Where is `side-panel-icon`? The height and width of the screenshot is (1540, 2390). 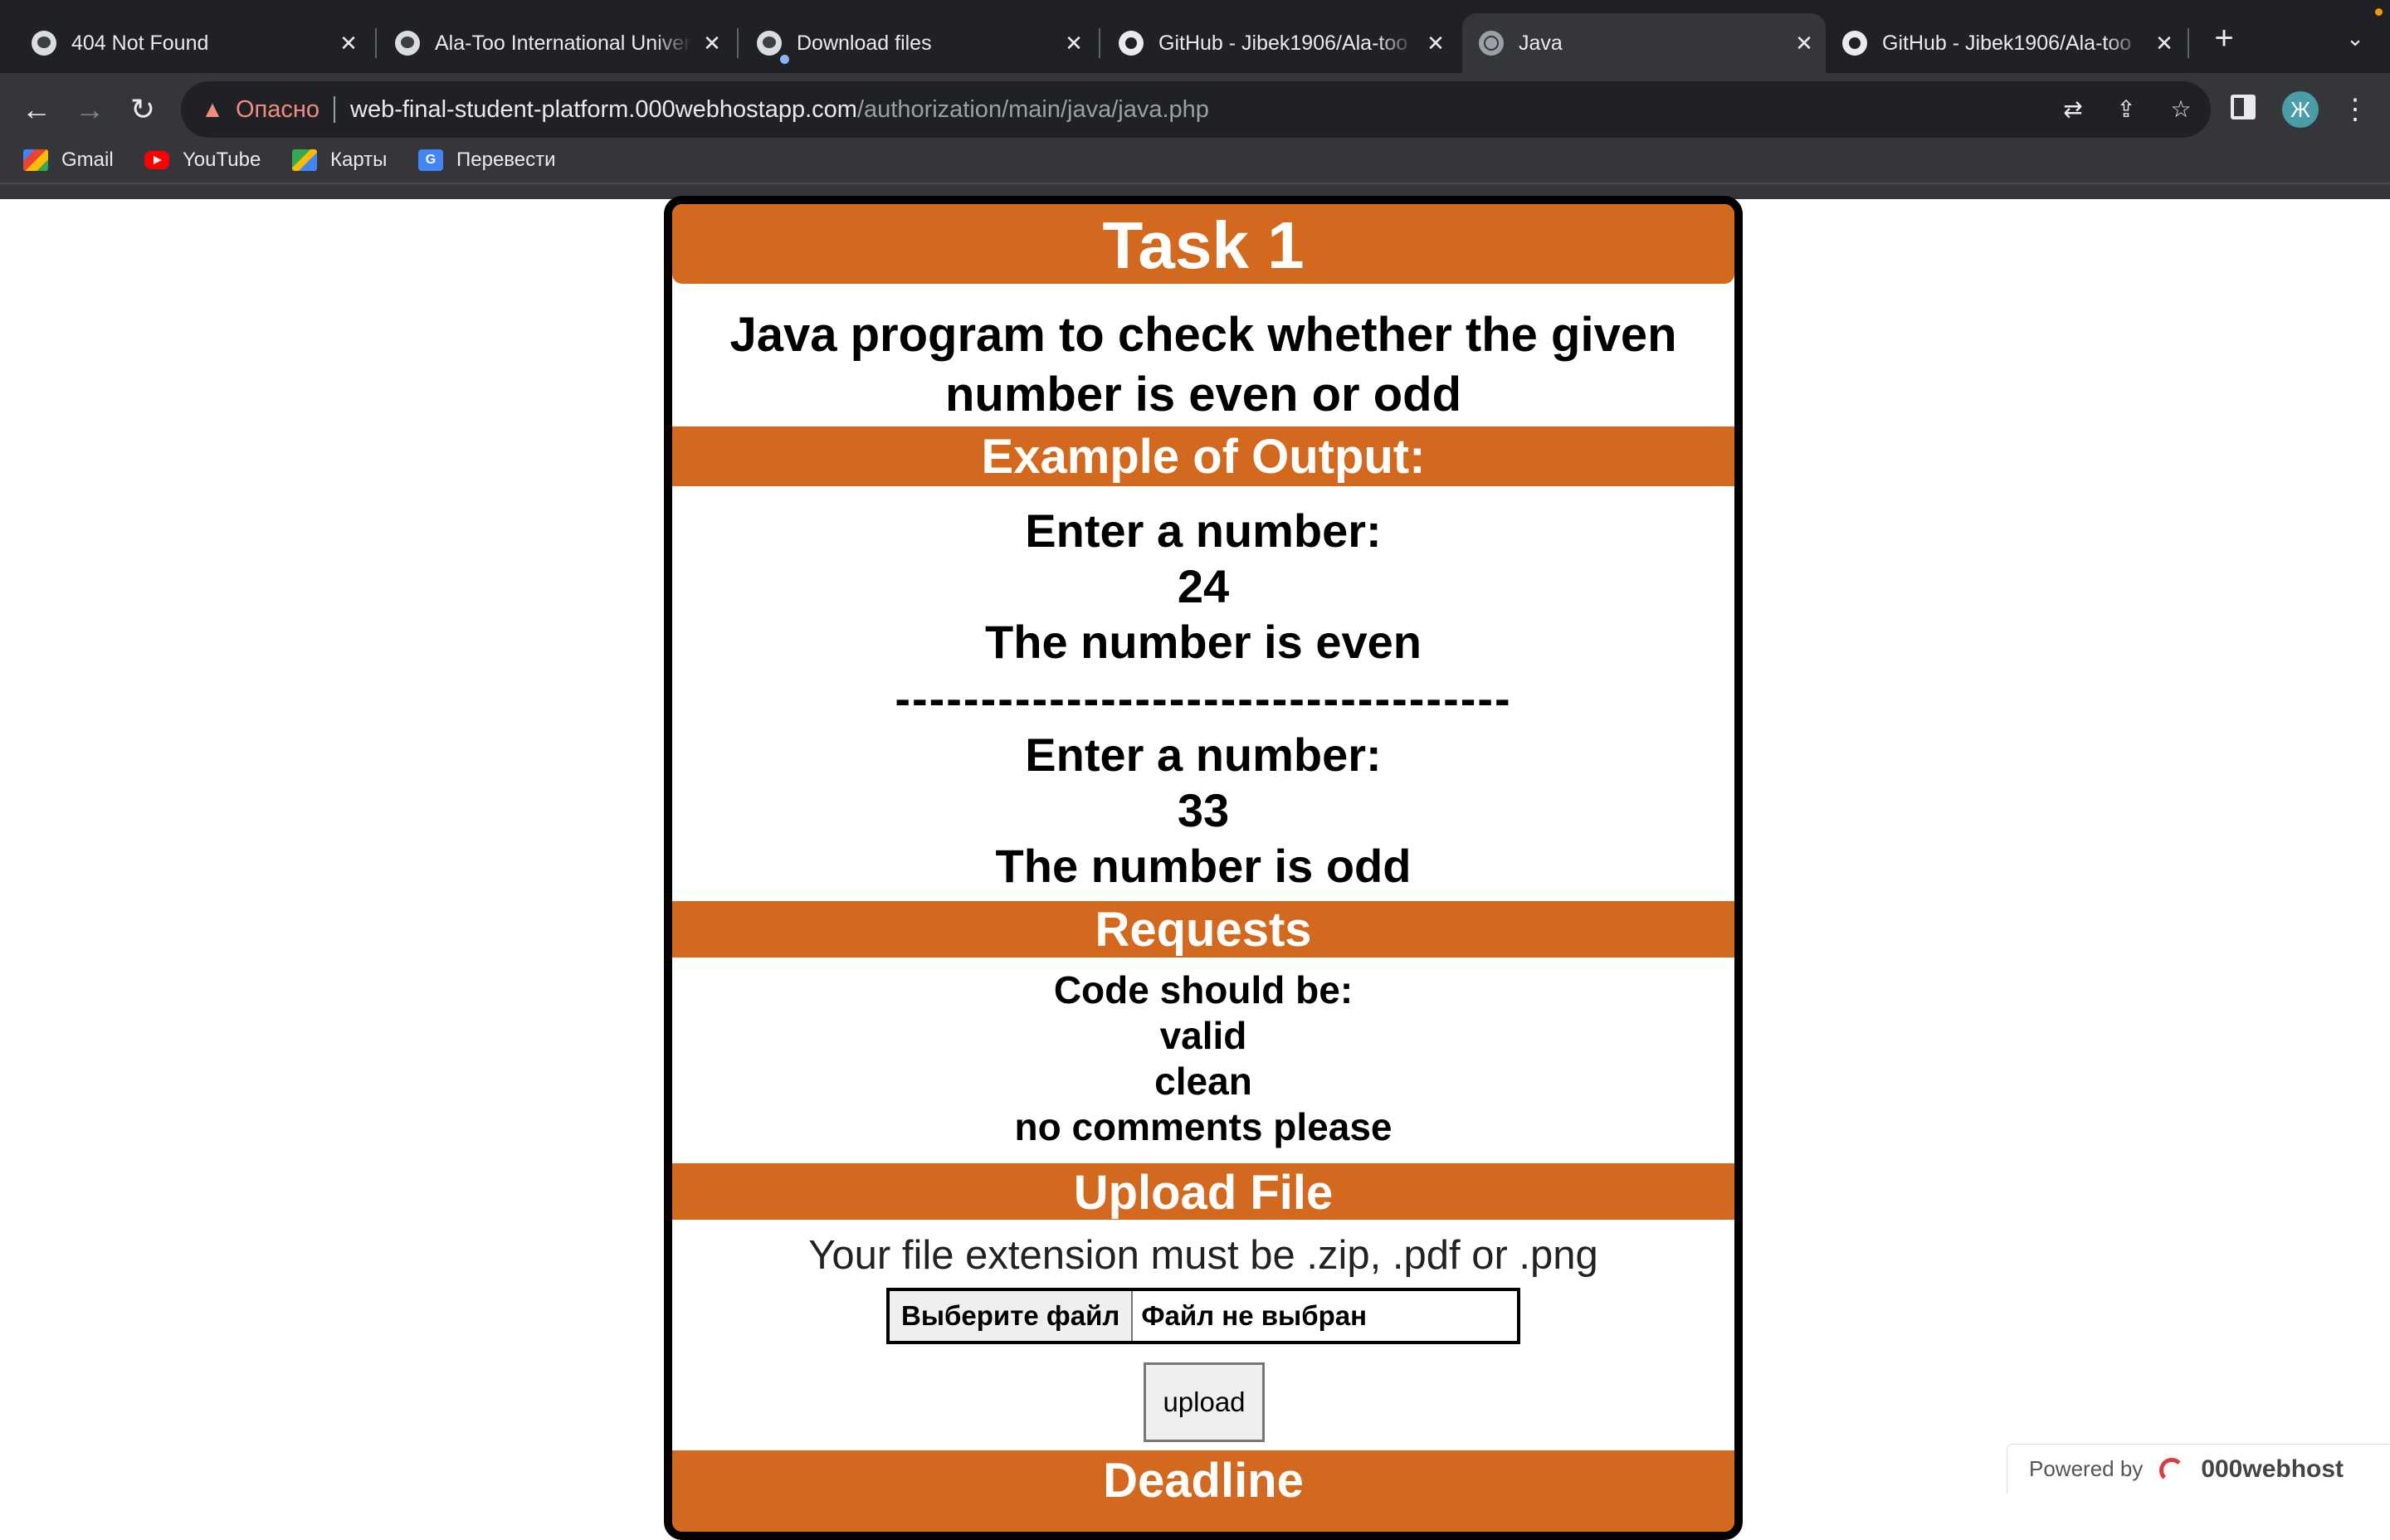 side-panel-icon is located at coordinates (2243, 107).